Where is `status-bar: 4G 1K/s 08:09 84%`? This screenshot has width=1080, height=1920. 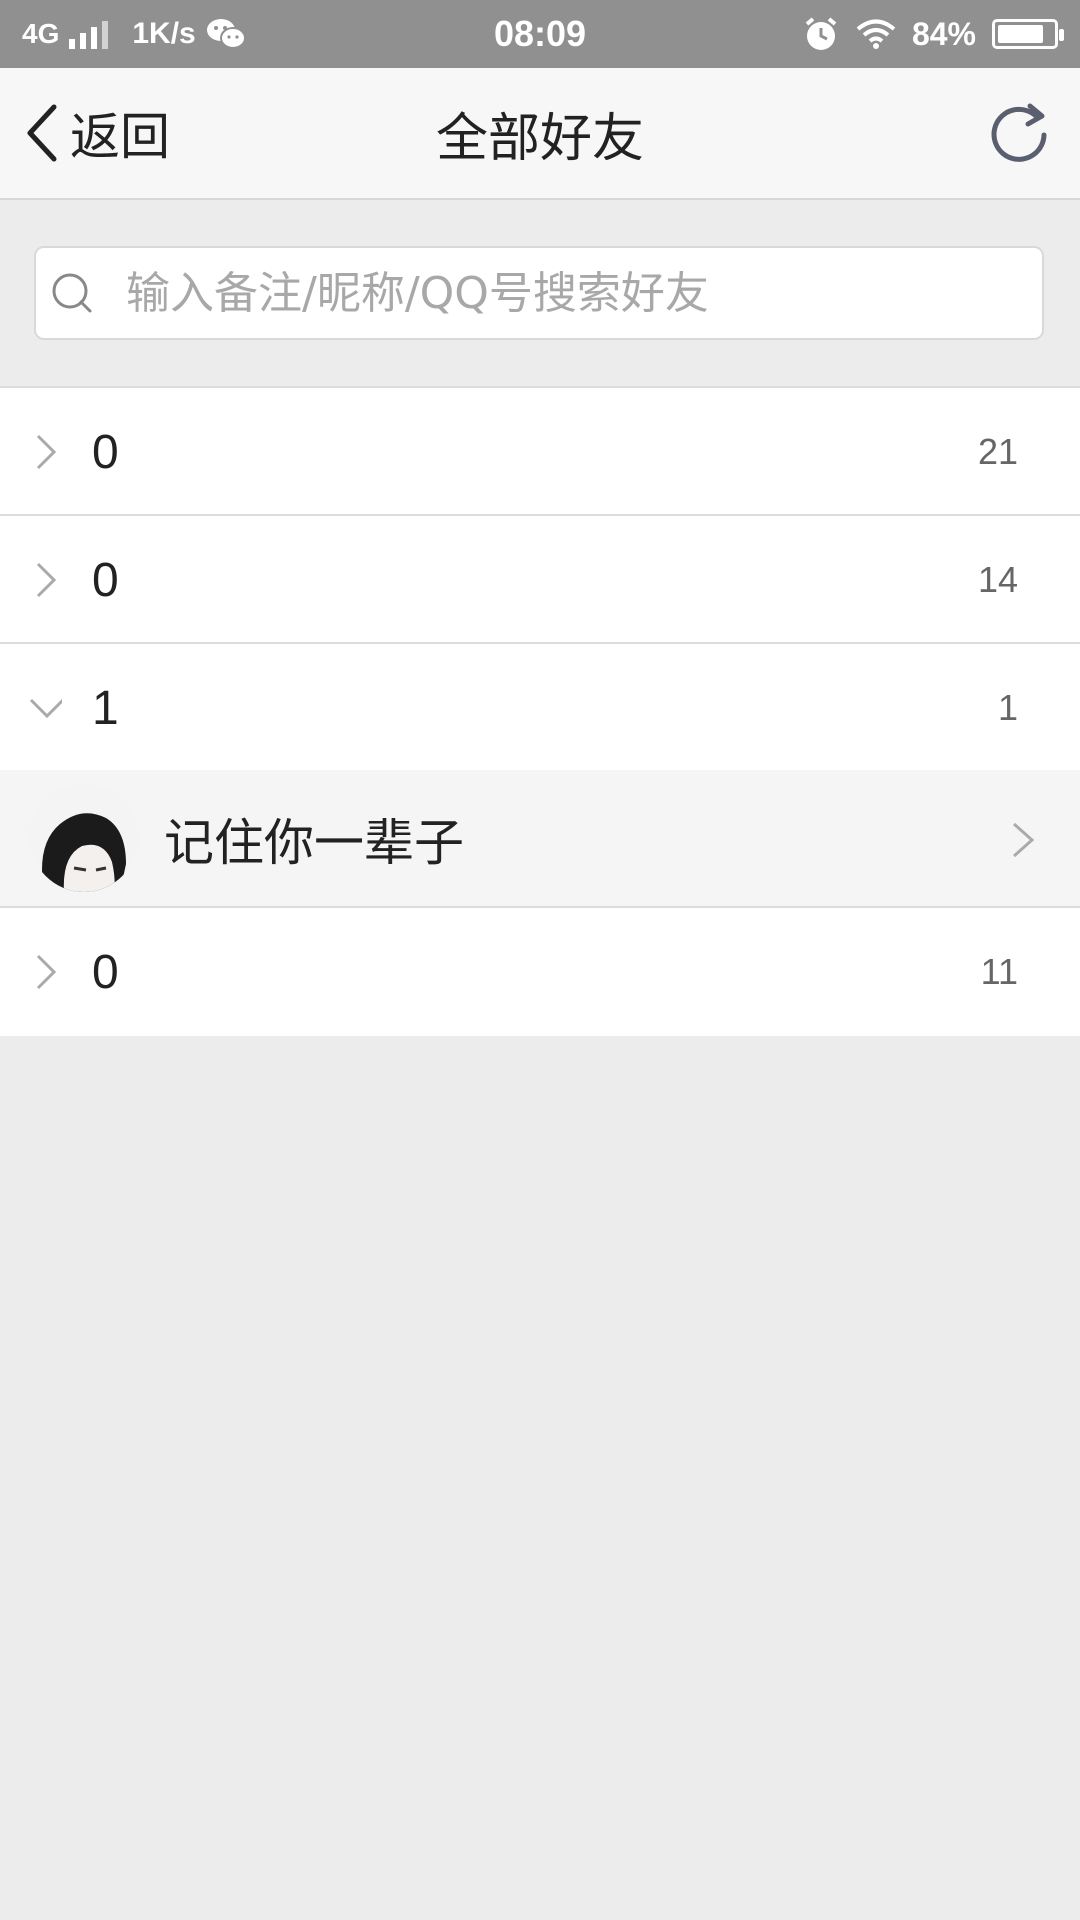
status-bar: 4G 1K/s 08:09 84% is located at coordinates (540, 34).